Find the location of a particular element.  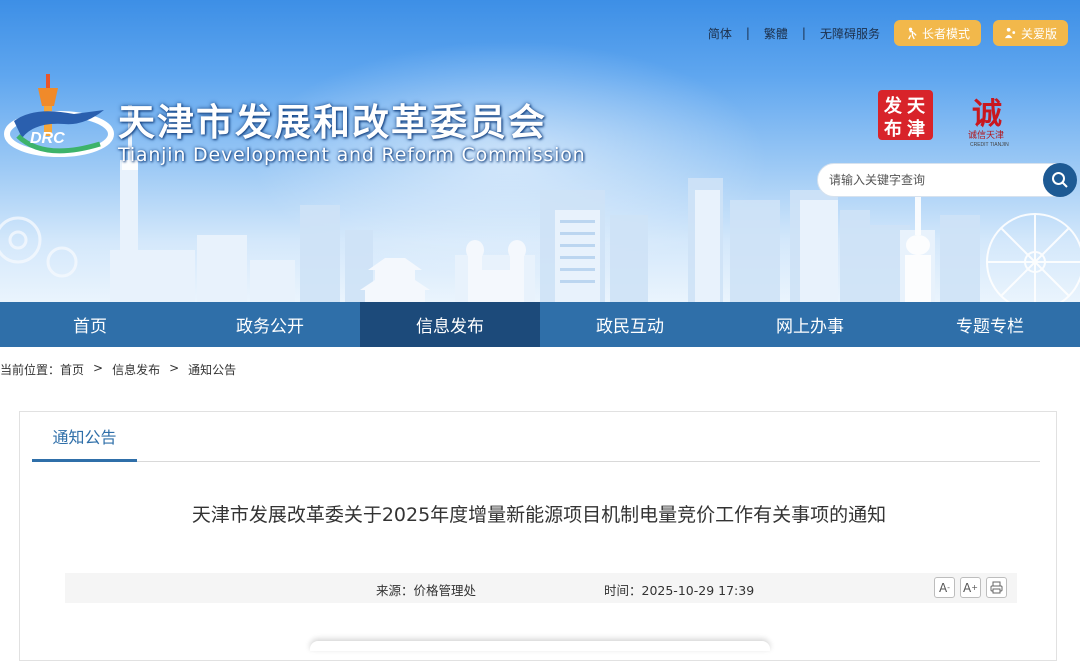

site-search is located at coordinates (947, 180).